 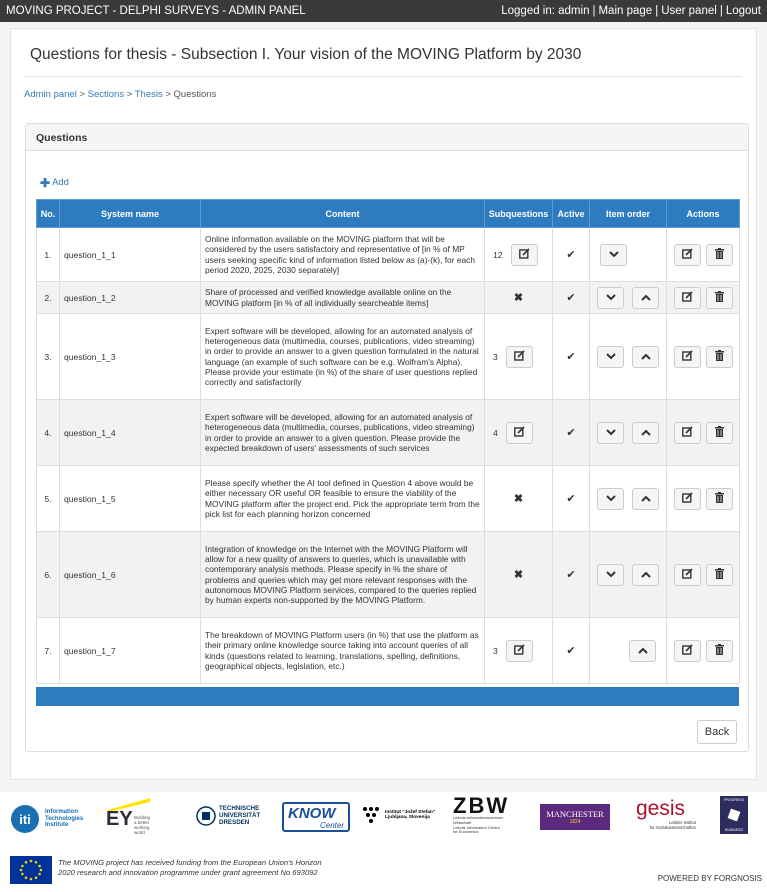 I want to click on cell-subquestions: 12, so click(x=518, y=254).